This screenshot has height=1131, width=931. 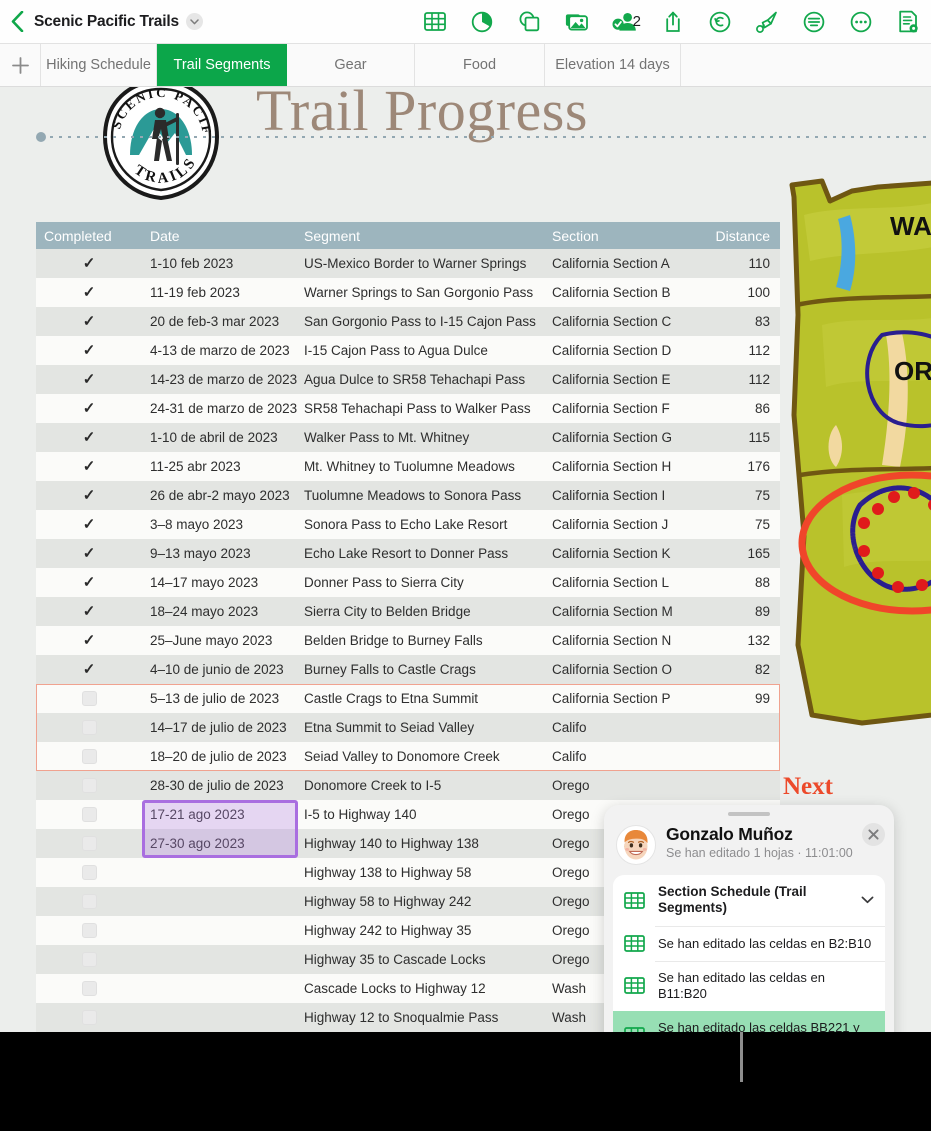 I want to click on cell-segment: Highway 138 to Highway 58, so click(x=426, y=872).